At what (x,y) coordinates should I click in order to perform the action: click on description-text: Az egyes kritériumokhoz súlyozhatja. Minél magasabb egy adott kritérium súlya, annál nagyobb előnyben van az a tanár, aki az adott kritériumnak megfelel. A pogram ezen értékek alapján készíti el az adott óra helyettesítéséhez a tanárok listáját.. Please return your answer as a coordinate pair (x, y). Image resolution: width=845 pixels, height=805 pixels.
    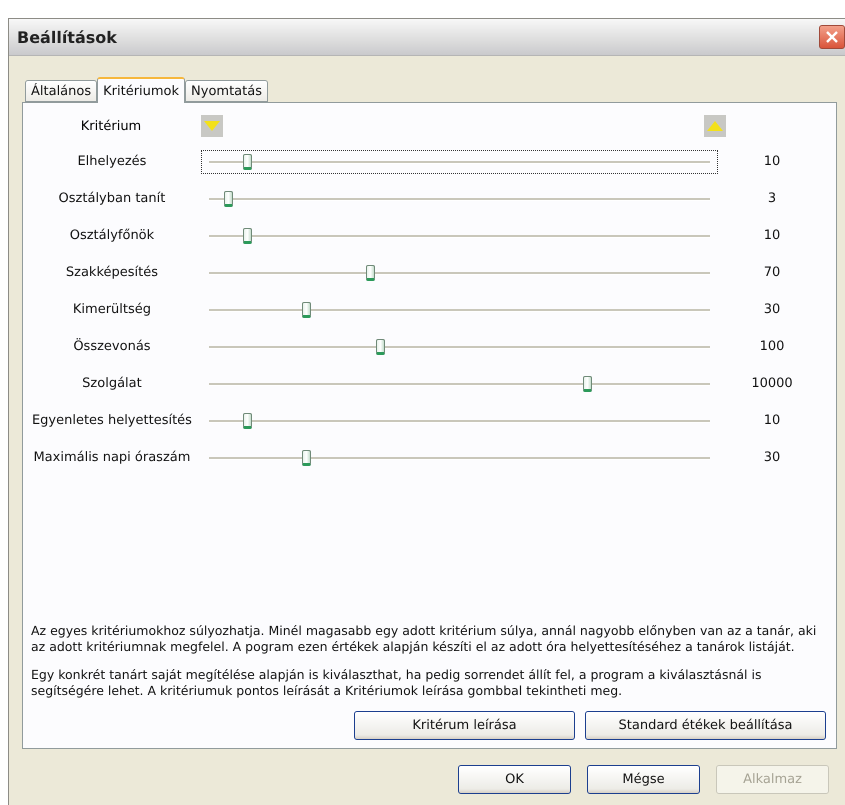
    Looking at the image, I should click on (424, 639).